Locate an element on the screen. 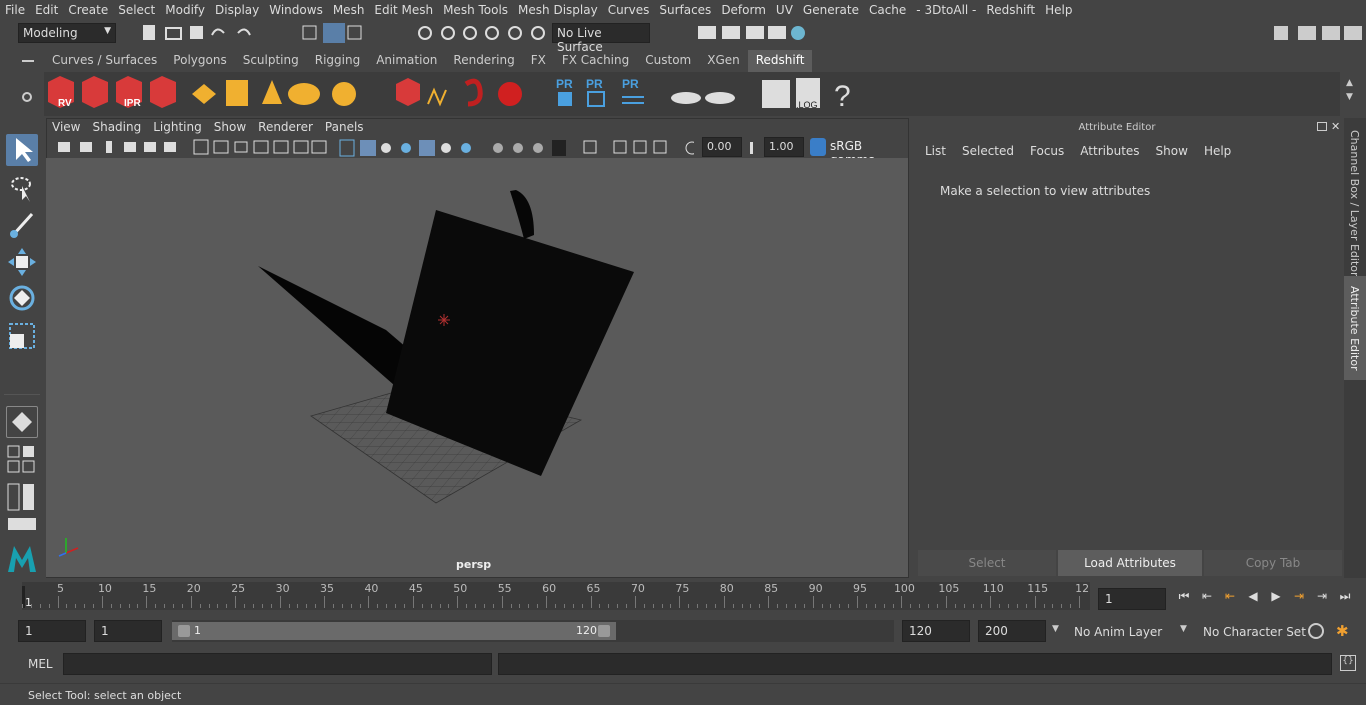  play-forward-icon: ▶ is located at coordinates (1276, 597).